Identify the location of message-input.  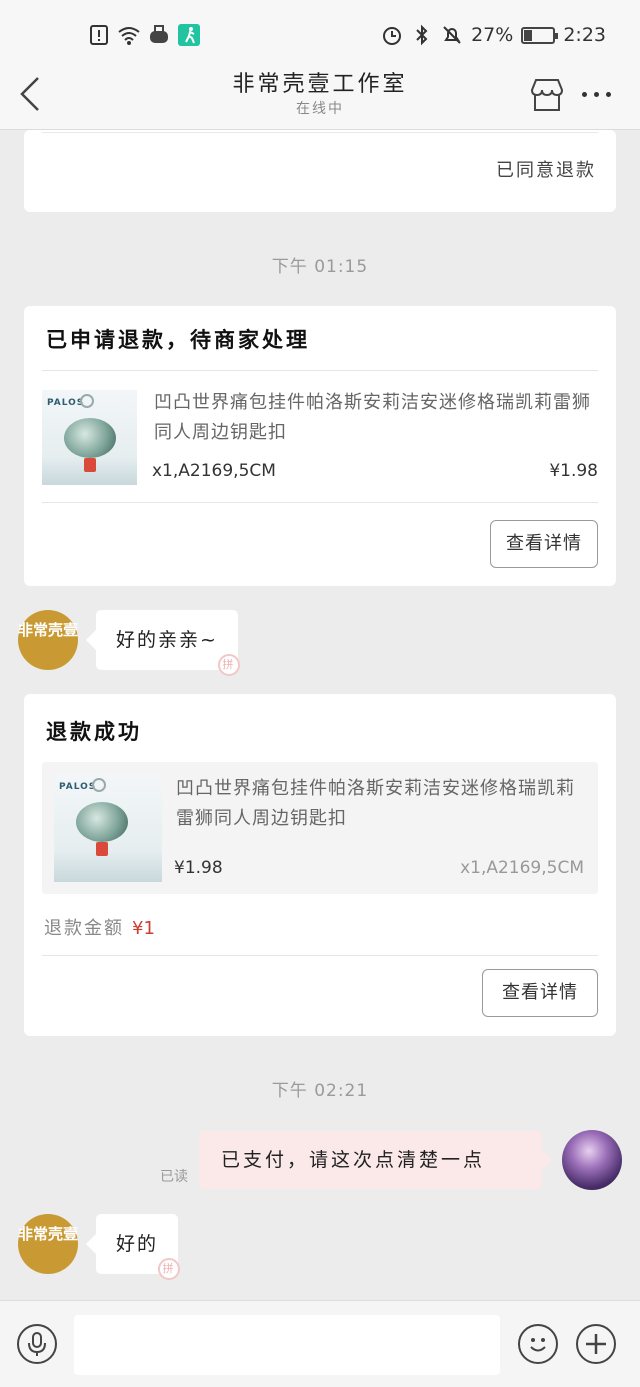
(287, 1345).